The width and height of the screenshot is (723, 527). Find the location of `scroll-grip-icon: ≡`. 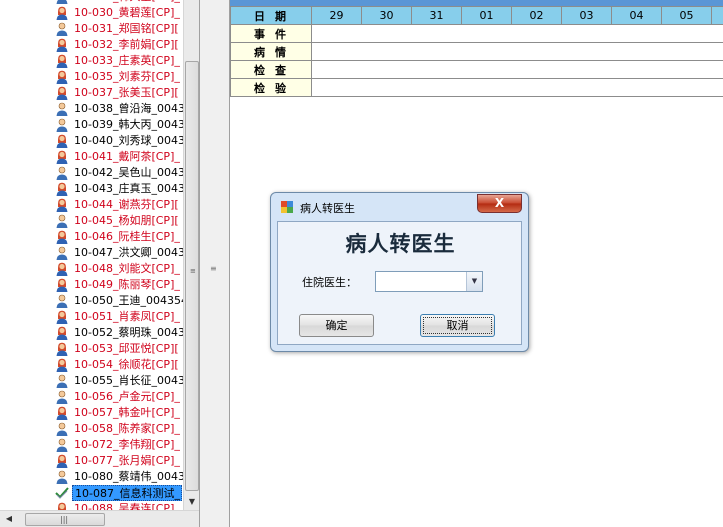

scroll-grip-icon: ≡ is located at coordinates (193, 271).